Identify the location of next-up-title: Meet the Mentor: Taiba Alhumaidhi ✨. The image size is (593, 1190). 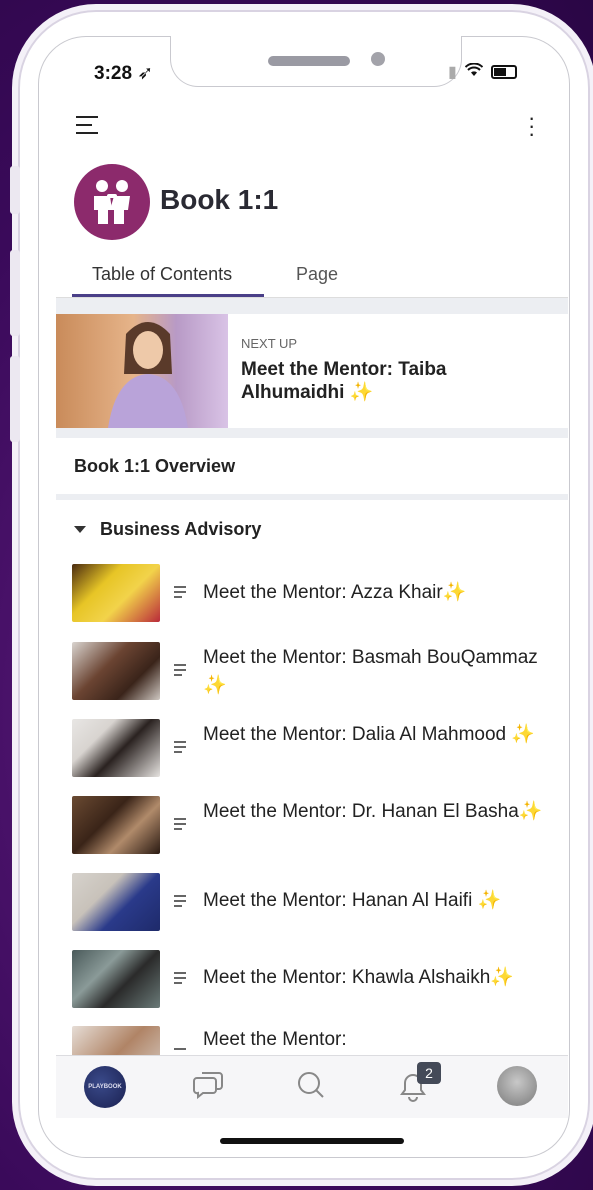
(391, 381).